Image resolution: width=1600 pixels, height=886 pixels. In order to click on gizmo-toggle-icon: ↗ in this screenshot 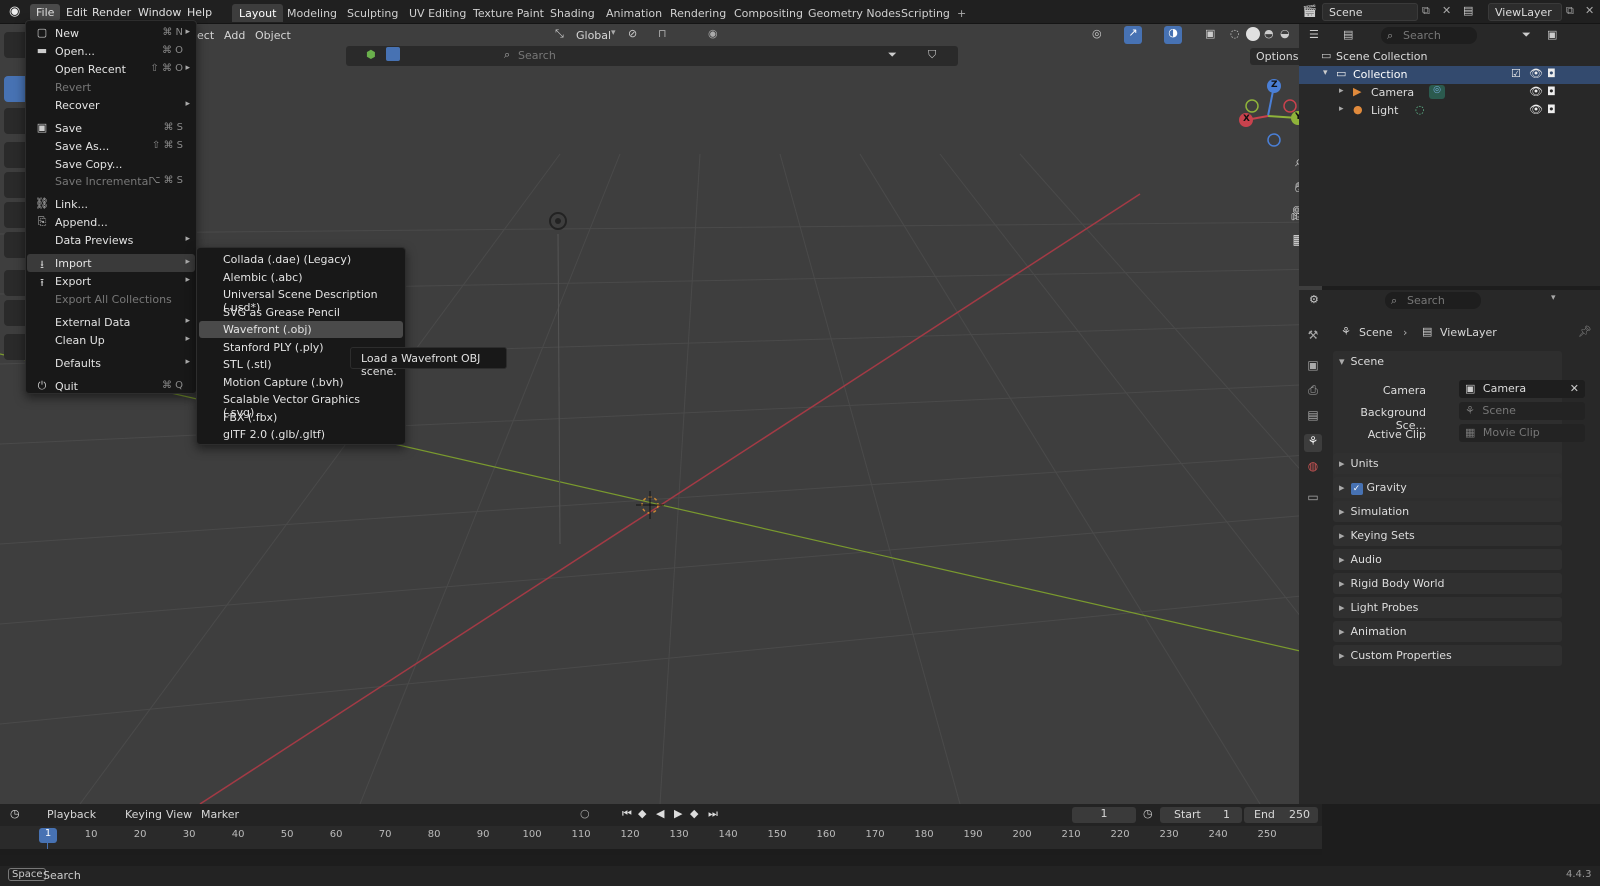, I will do `click(1133, 35)`.